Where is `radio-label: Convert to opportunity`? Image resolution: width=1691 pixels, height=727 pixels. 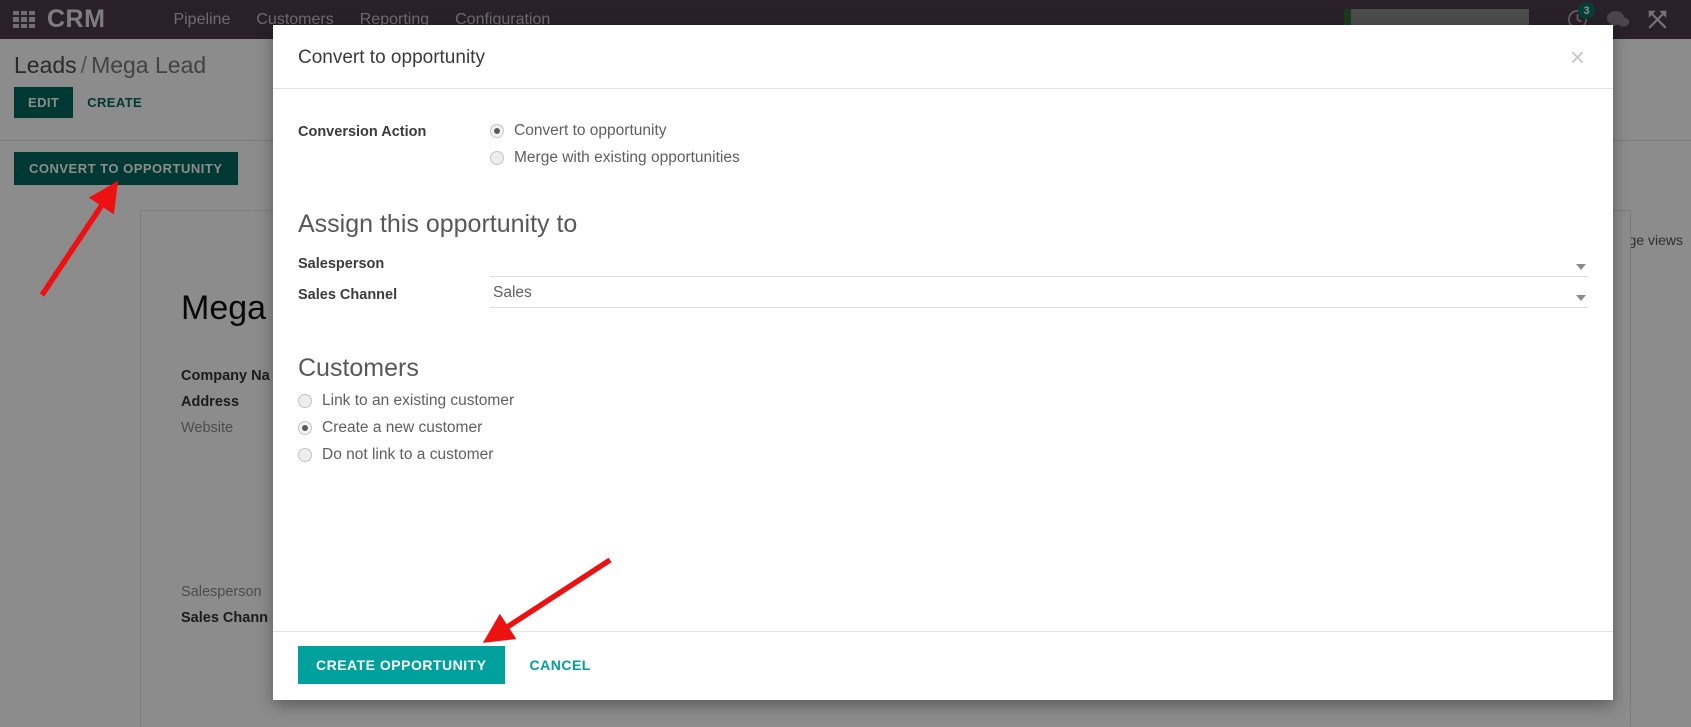
radio-label: Convert to opportunity is located at coordinates (590, 130).